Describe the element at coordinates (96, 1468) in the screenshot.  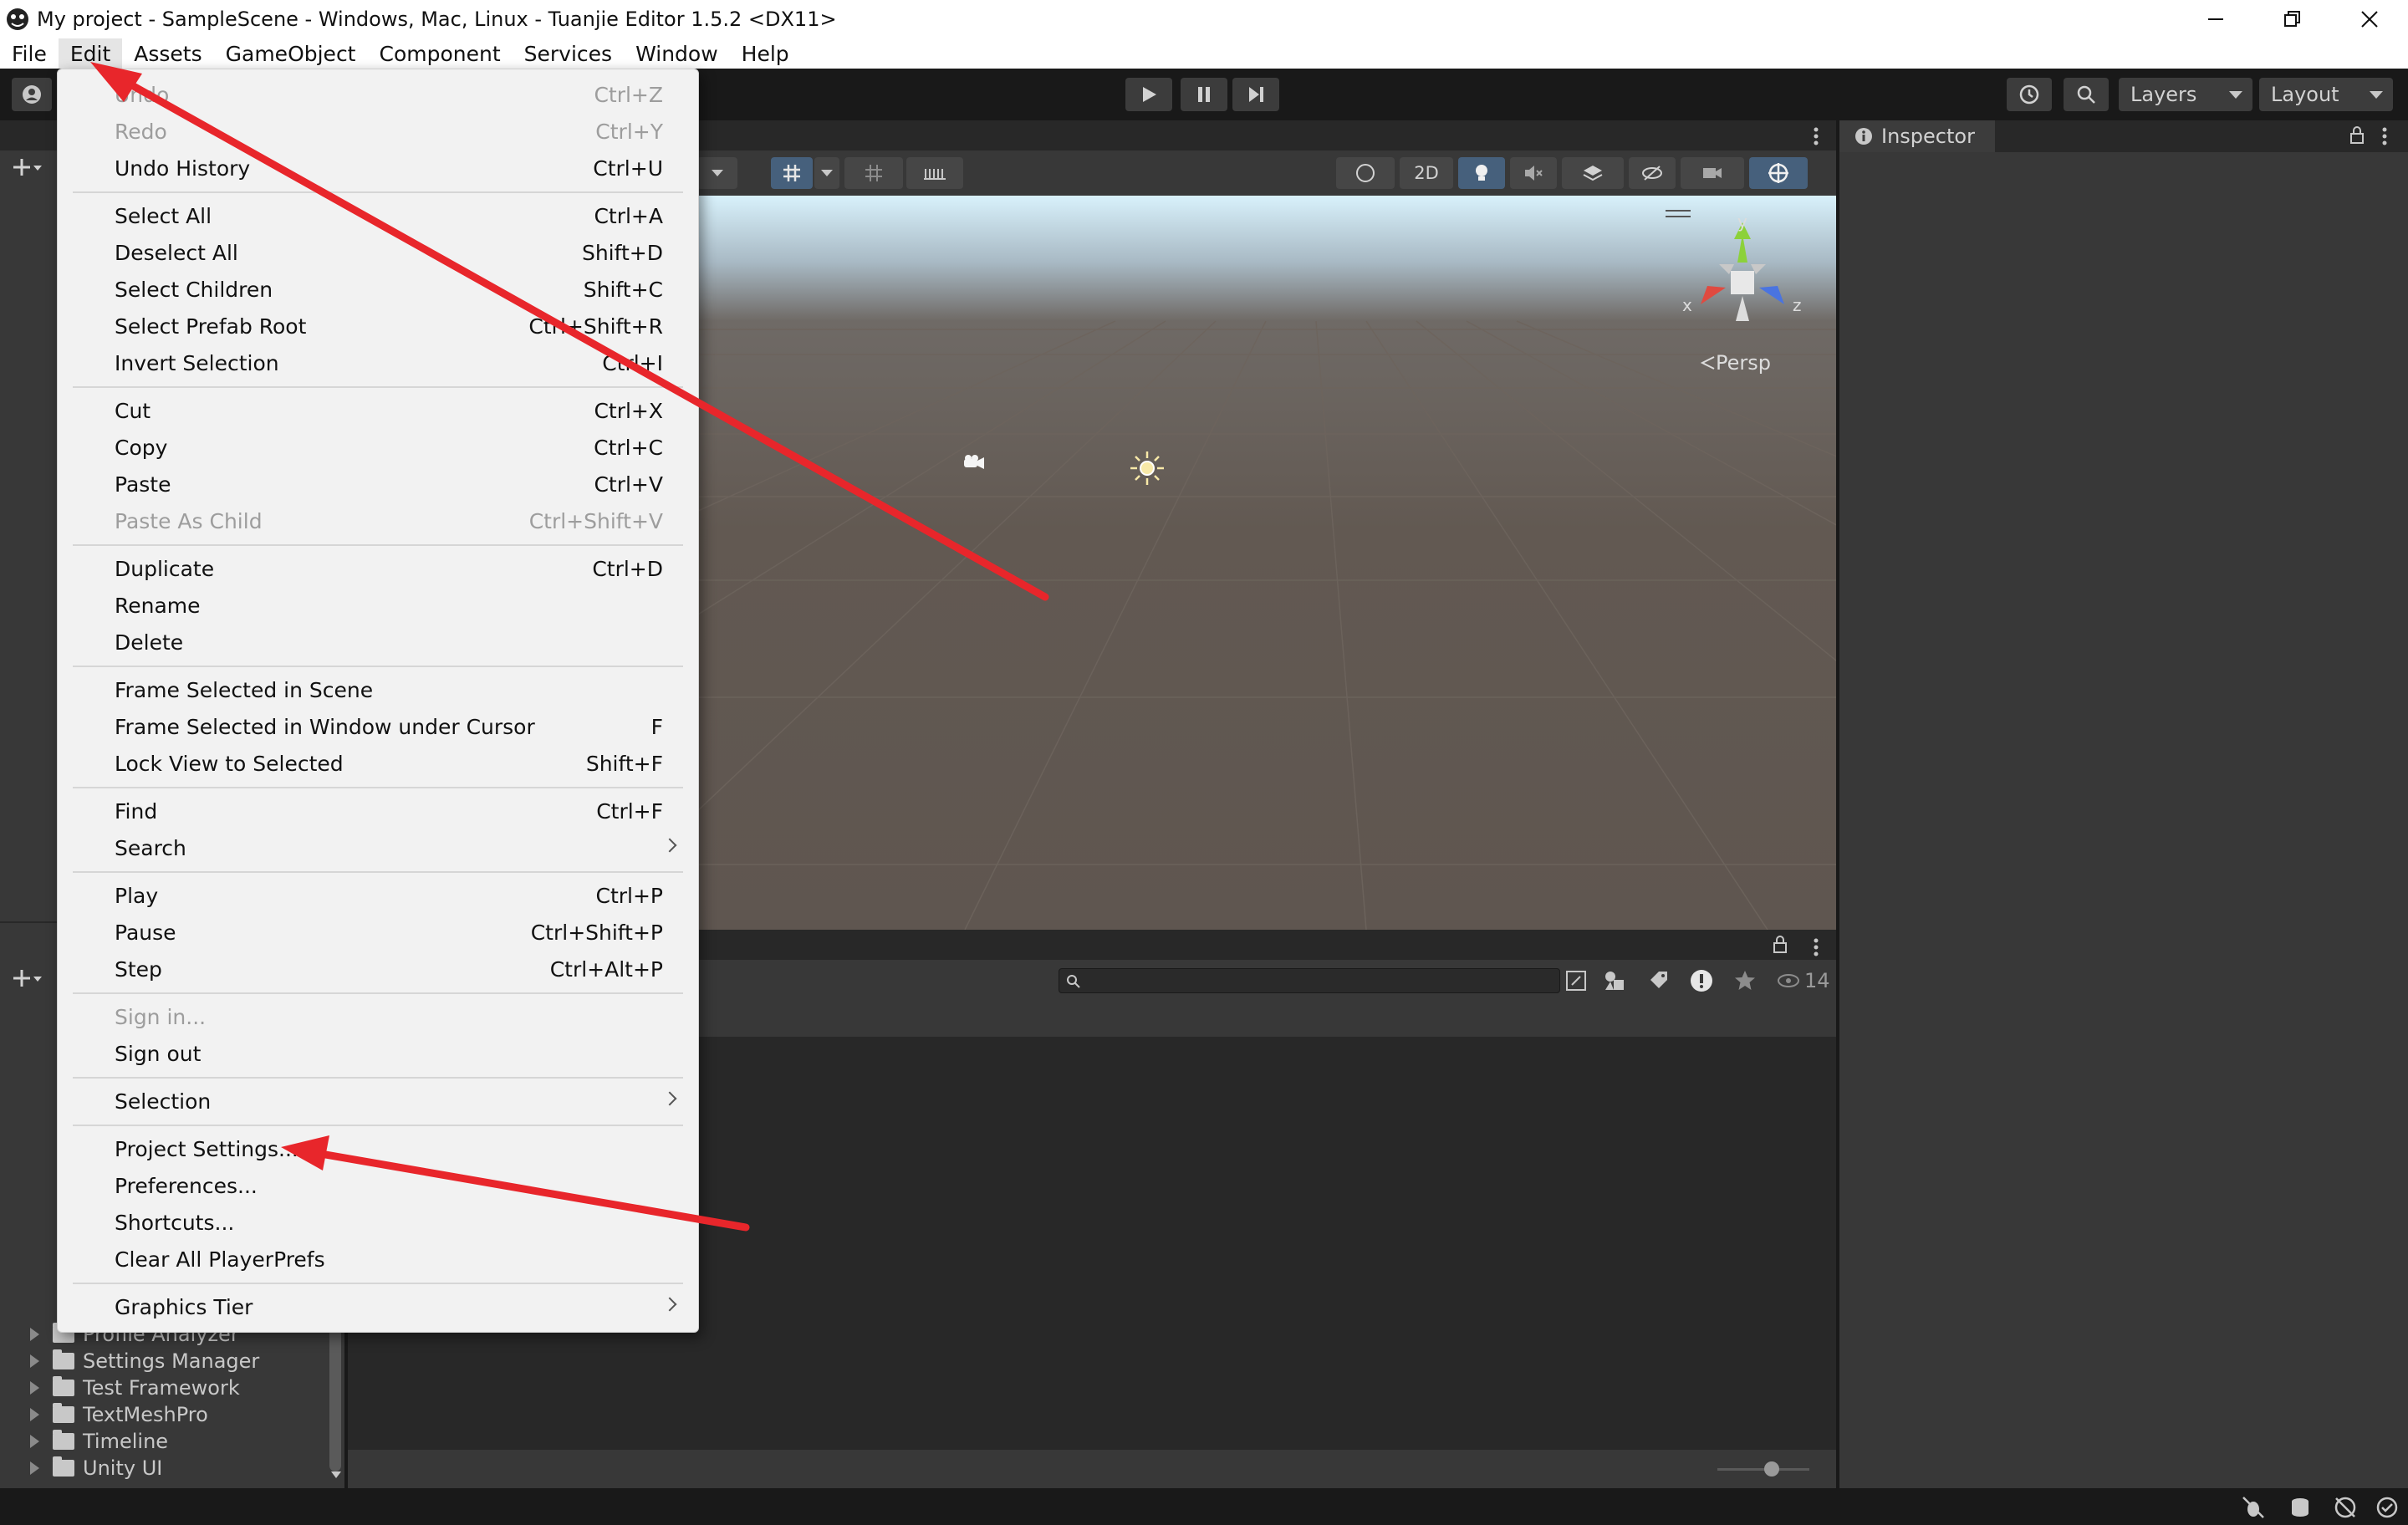
I see `tree-item: Unity UI` at that location.